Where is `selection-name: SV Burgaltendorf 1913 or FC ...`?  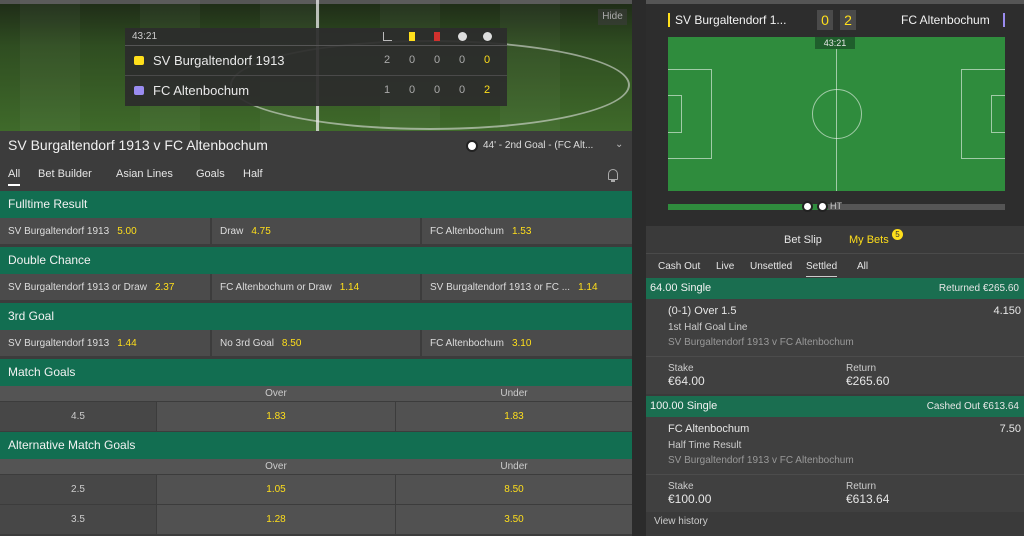 selection-name: SV Burgaltendorf 1913 or FC ... is located at coordinates (500, 287).